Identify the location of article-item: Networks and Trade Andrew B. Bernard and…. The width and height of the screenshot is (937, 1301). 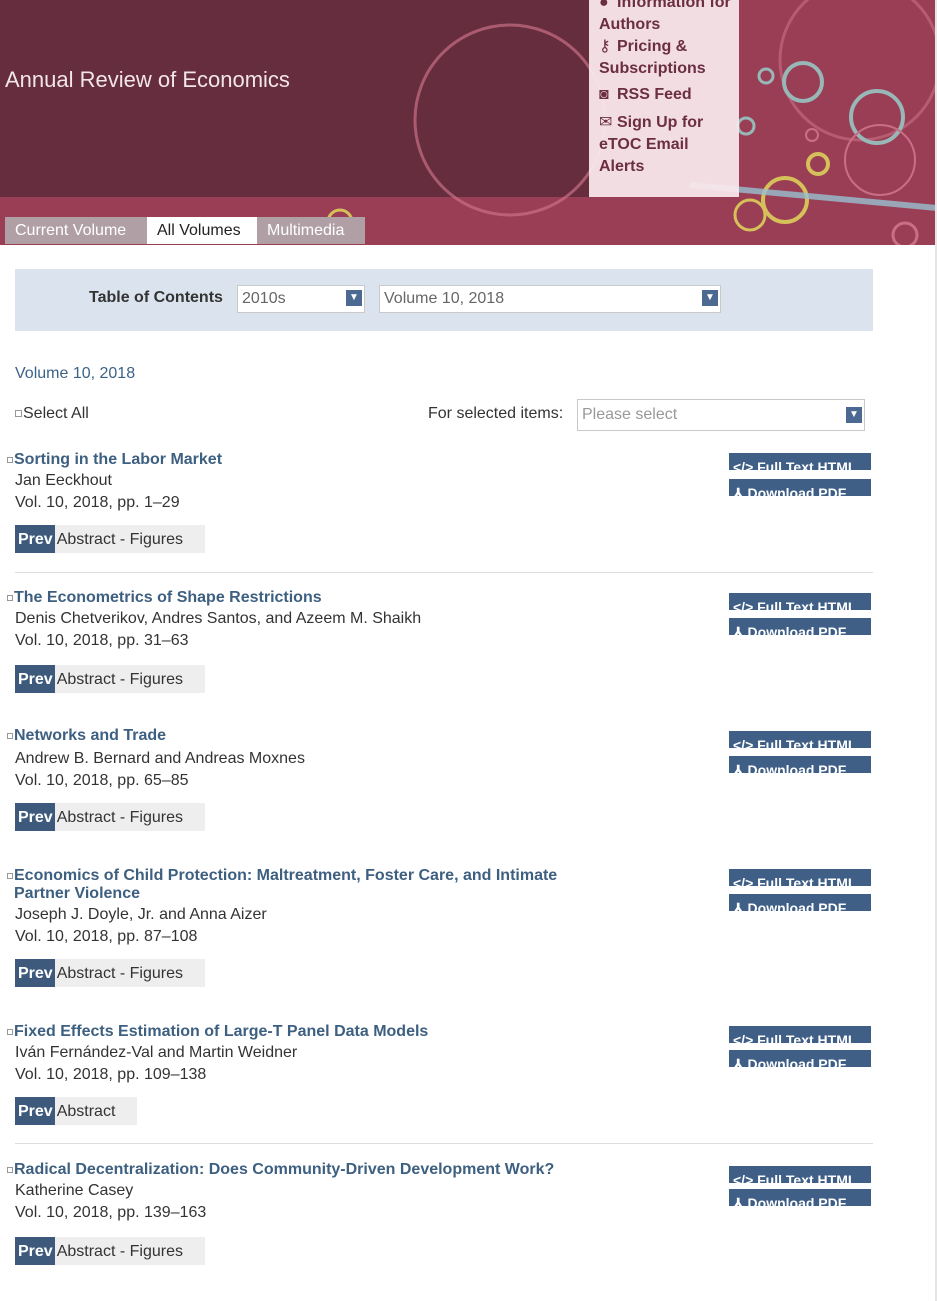
(440, 787).